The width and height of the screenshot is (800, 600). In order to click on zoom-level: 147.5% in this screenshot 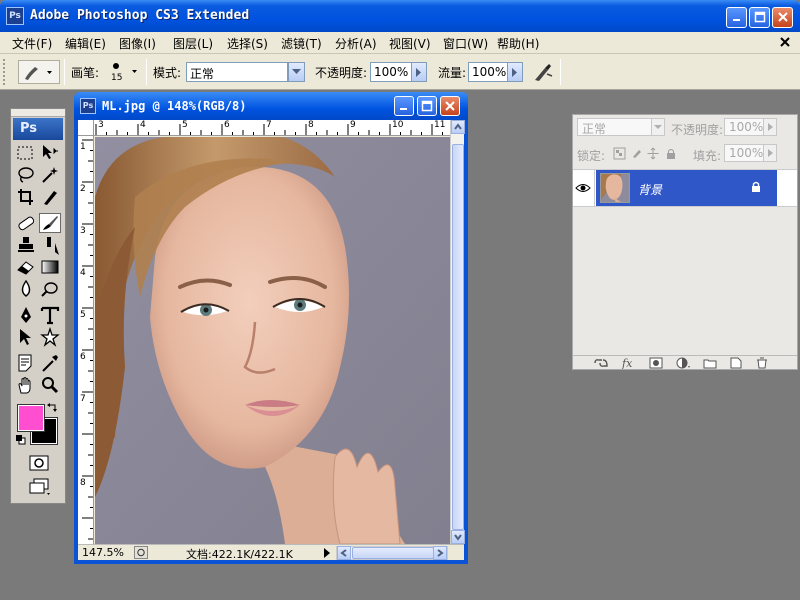, I will do `click(103, 552)`.